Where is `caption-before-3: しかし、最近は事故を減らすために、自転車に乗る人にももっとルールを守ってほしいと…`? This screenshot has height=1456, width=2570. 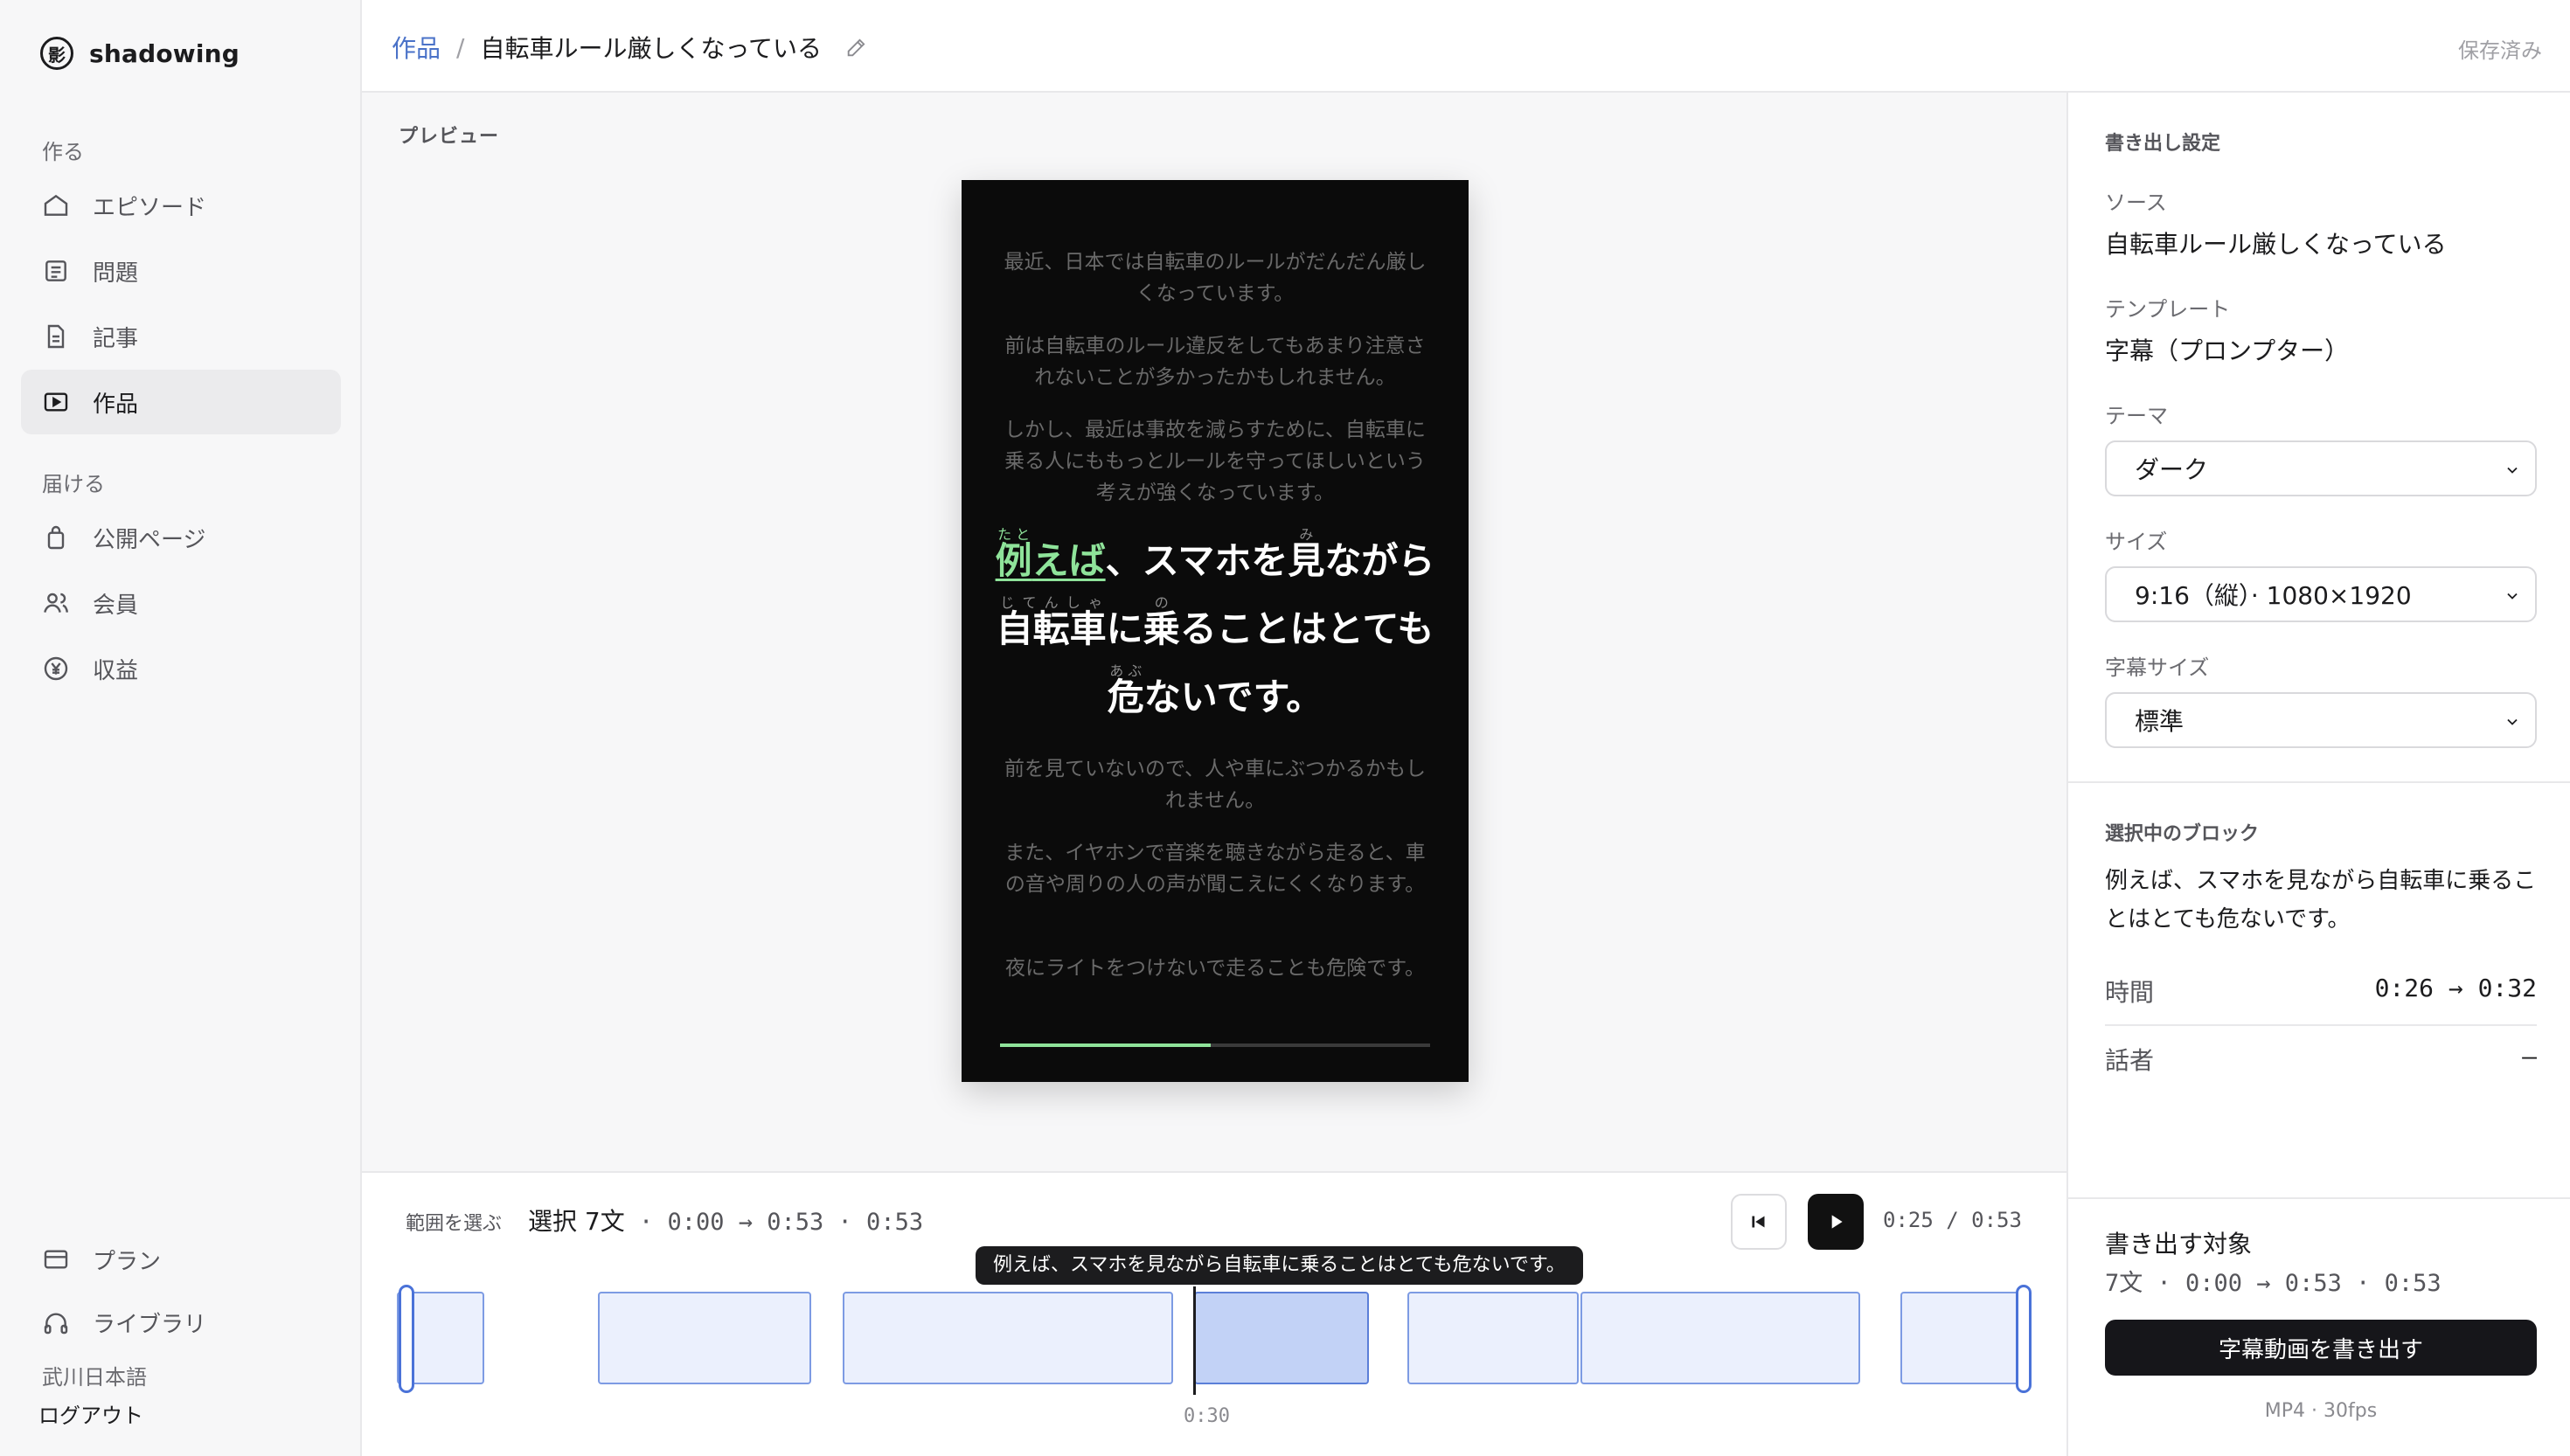 caption-before-3: しかし、最近は事故を減らすために、自転車に乗る人にももっとルールを守ってほしいと… is located at coordinates (1215, 461).